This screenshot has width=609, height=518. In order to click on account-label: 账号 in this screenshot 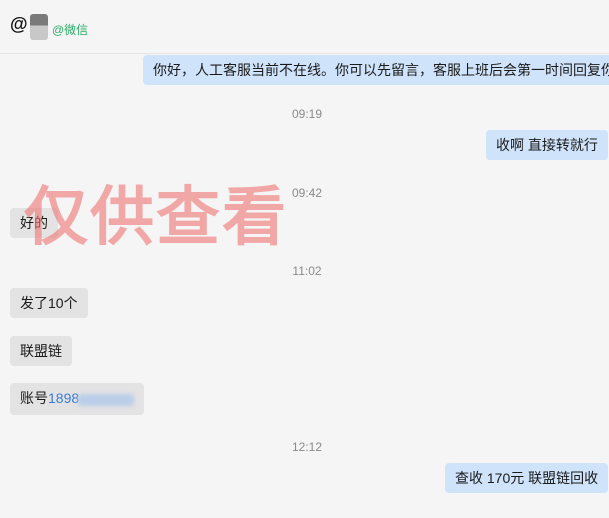, I will do `click(34, 398)`.